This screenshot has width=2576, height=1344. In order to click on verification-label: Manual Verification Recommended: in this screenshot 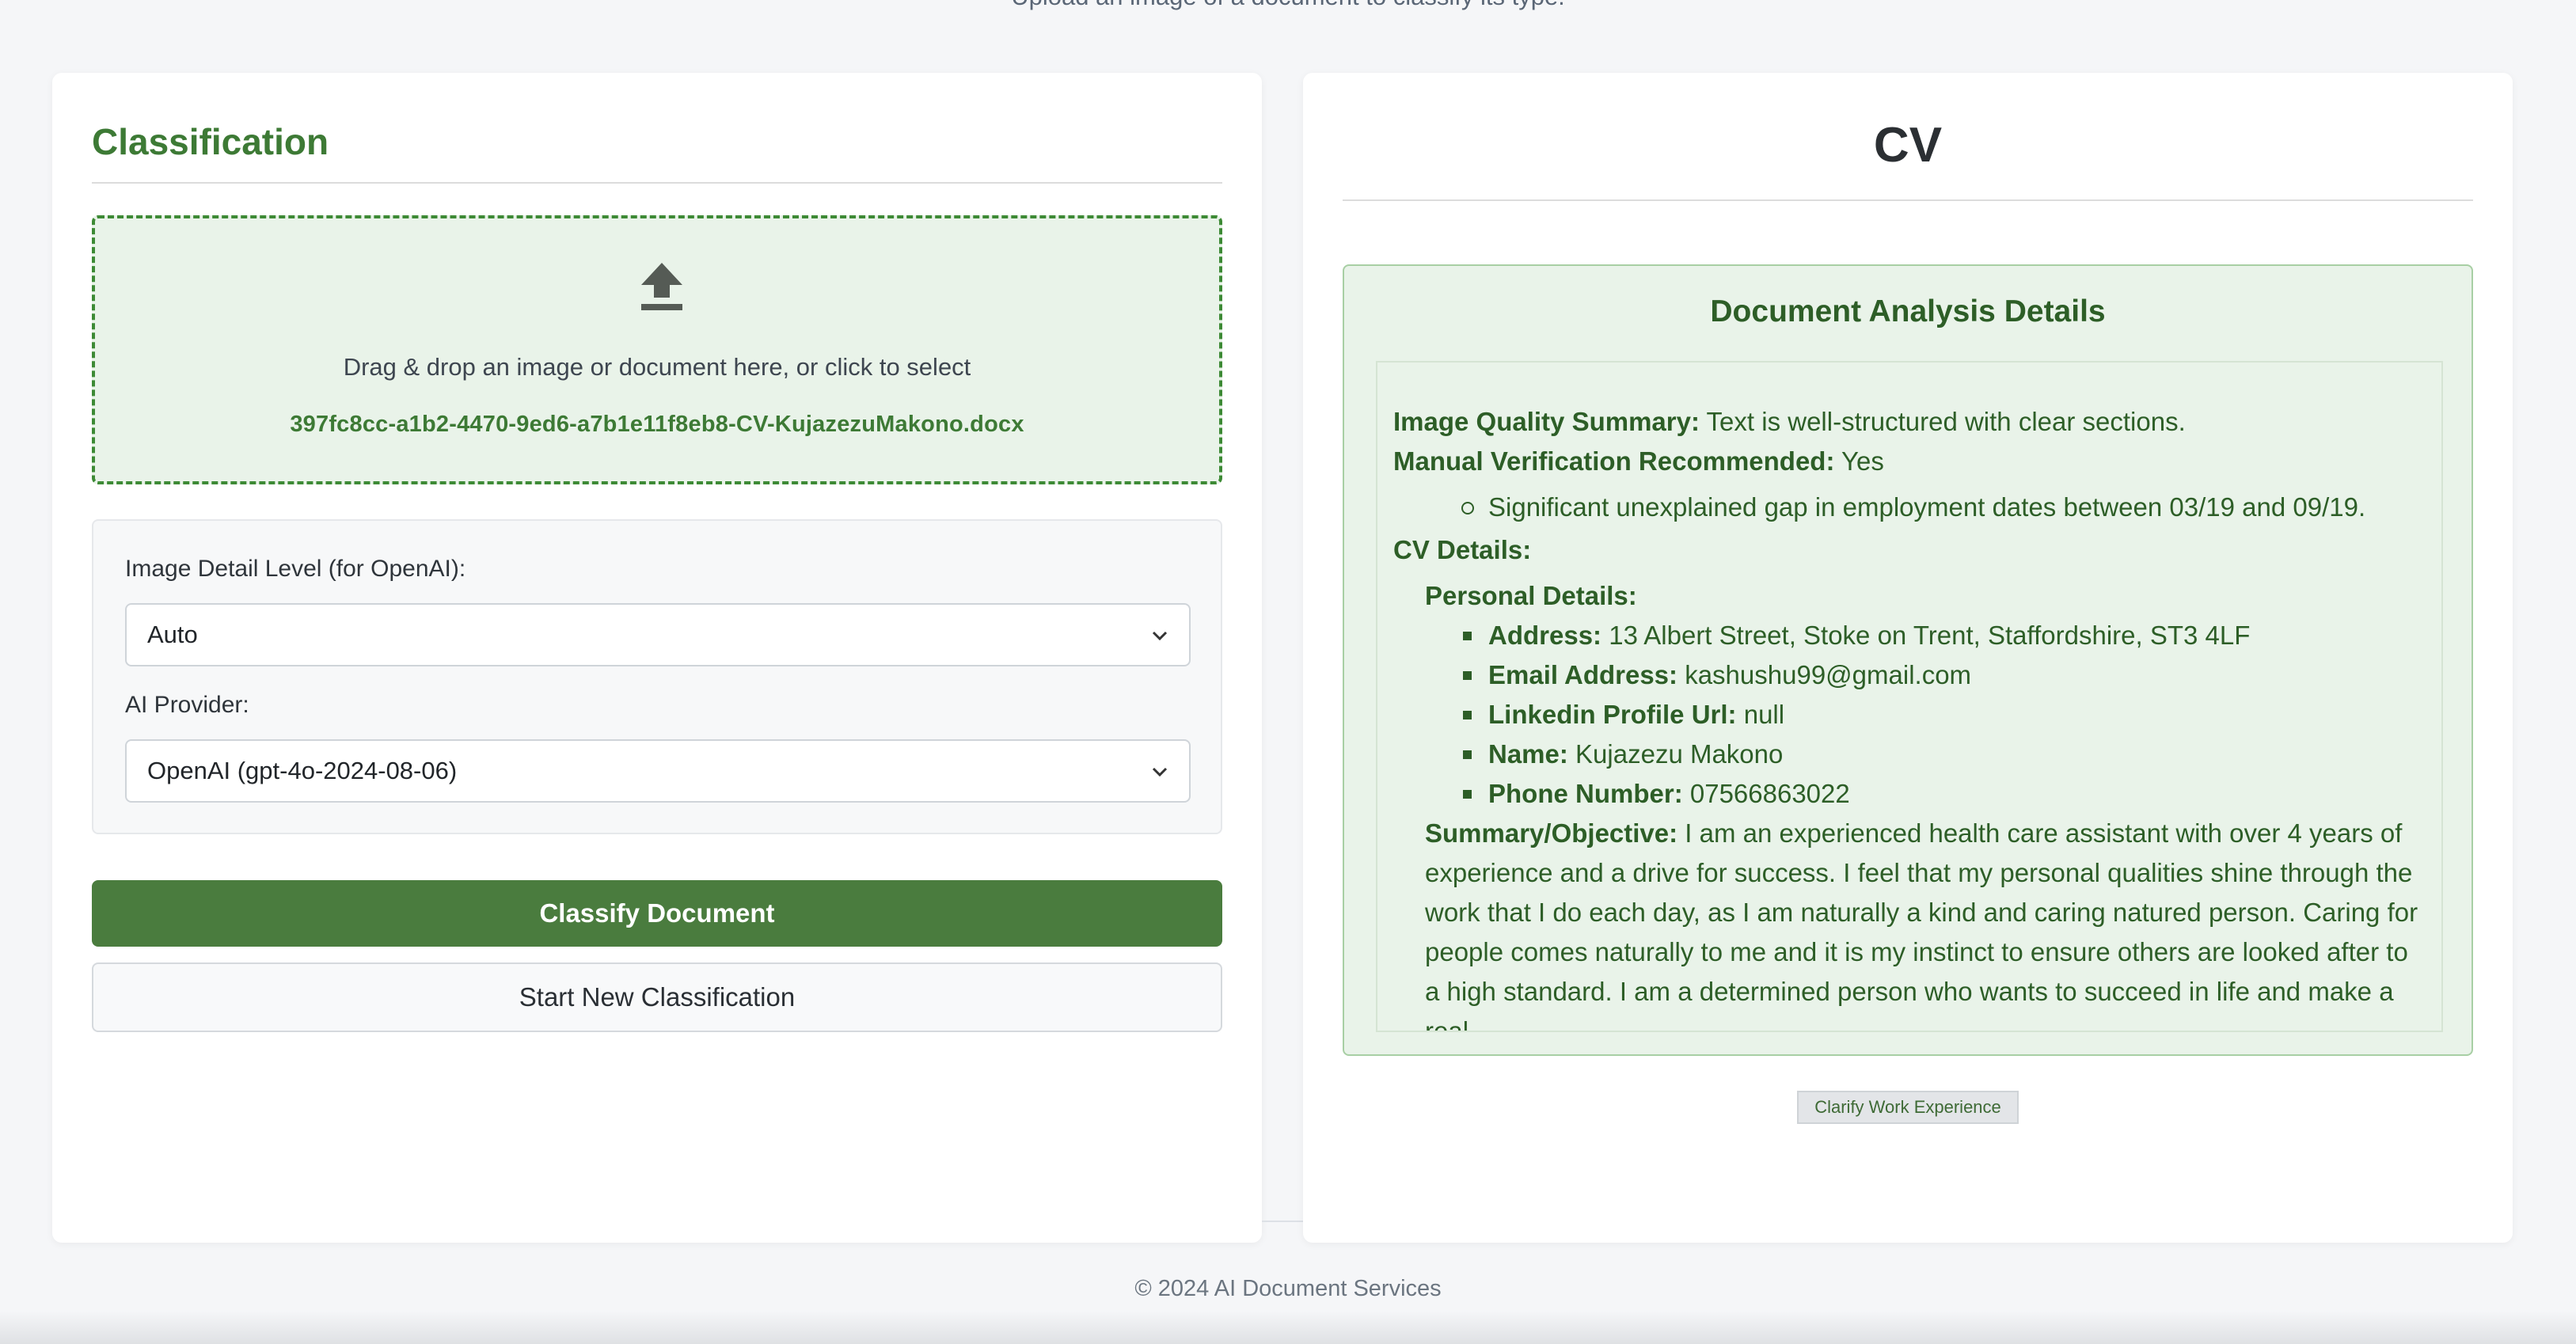, I will do `click(1614, 461)`.